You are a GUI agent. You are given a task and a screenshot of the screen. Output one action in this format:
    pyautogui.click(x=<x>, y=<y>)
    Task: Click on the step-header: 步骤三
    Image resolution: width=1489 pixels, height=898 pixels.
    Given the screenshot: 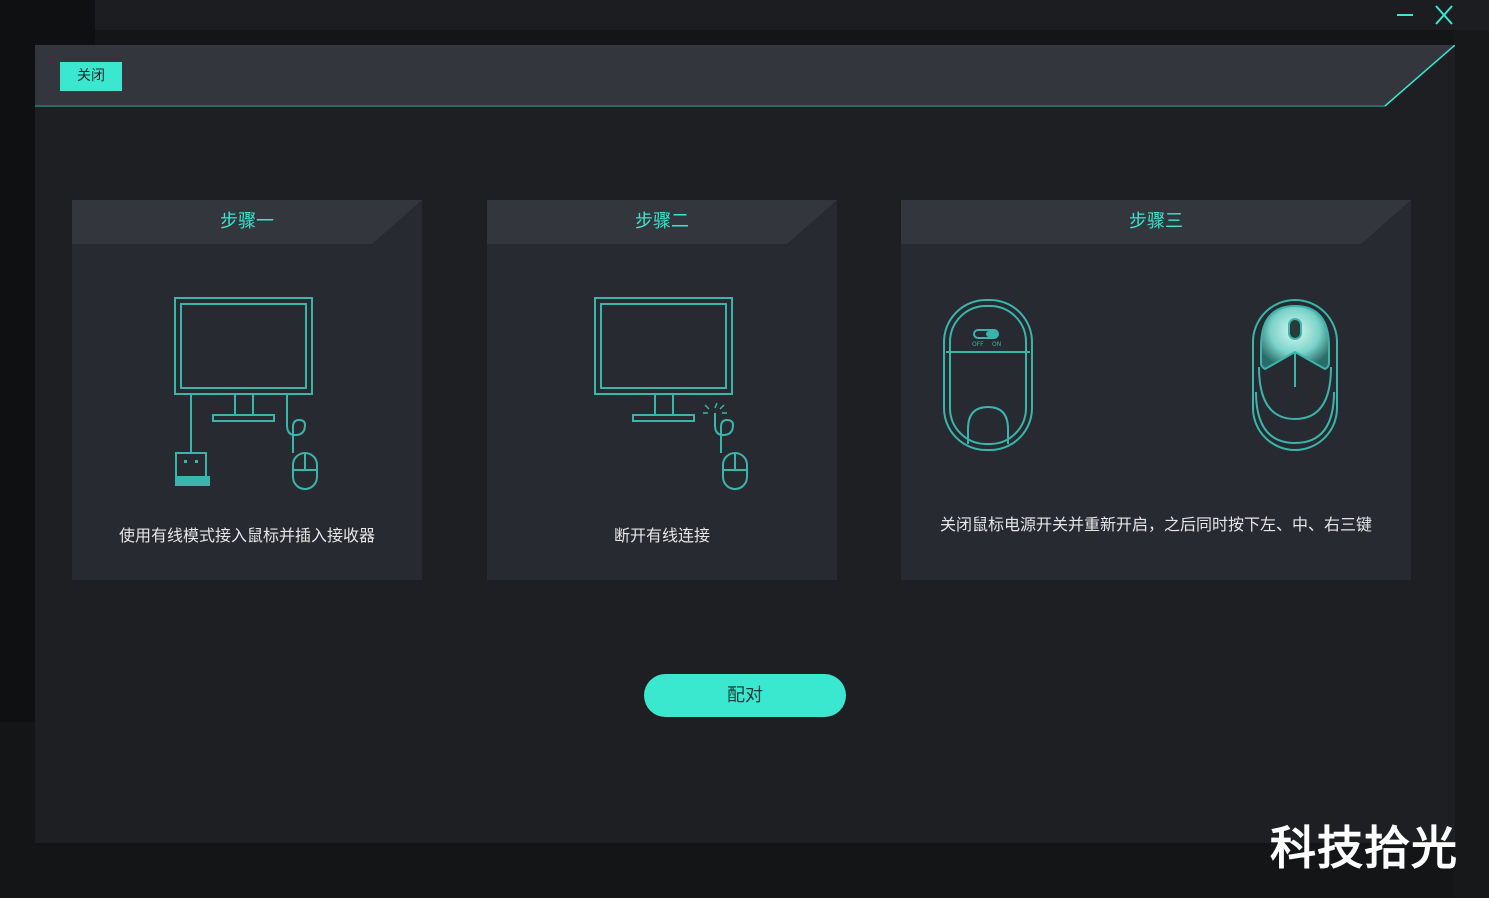 What is the action you would take?
    pyautogui.click(x=1156, y=222)
    